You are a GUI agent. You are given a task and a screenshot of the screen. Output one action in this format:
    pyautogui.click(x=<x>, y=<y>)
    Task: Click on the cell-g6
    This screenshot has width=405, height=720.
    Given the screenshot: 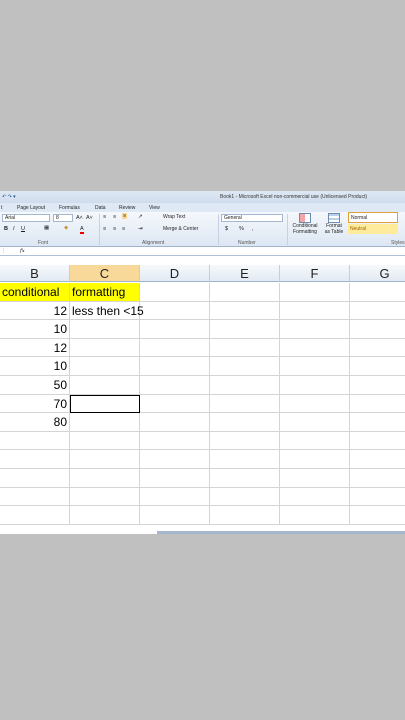 What is the action you would take?
    pyautogui.click(x=377, y=385)
    